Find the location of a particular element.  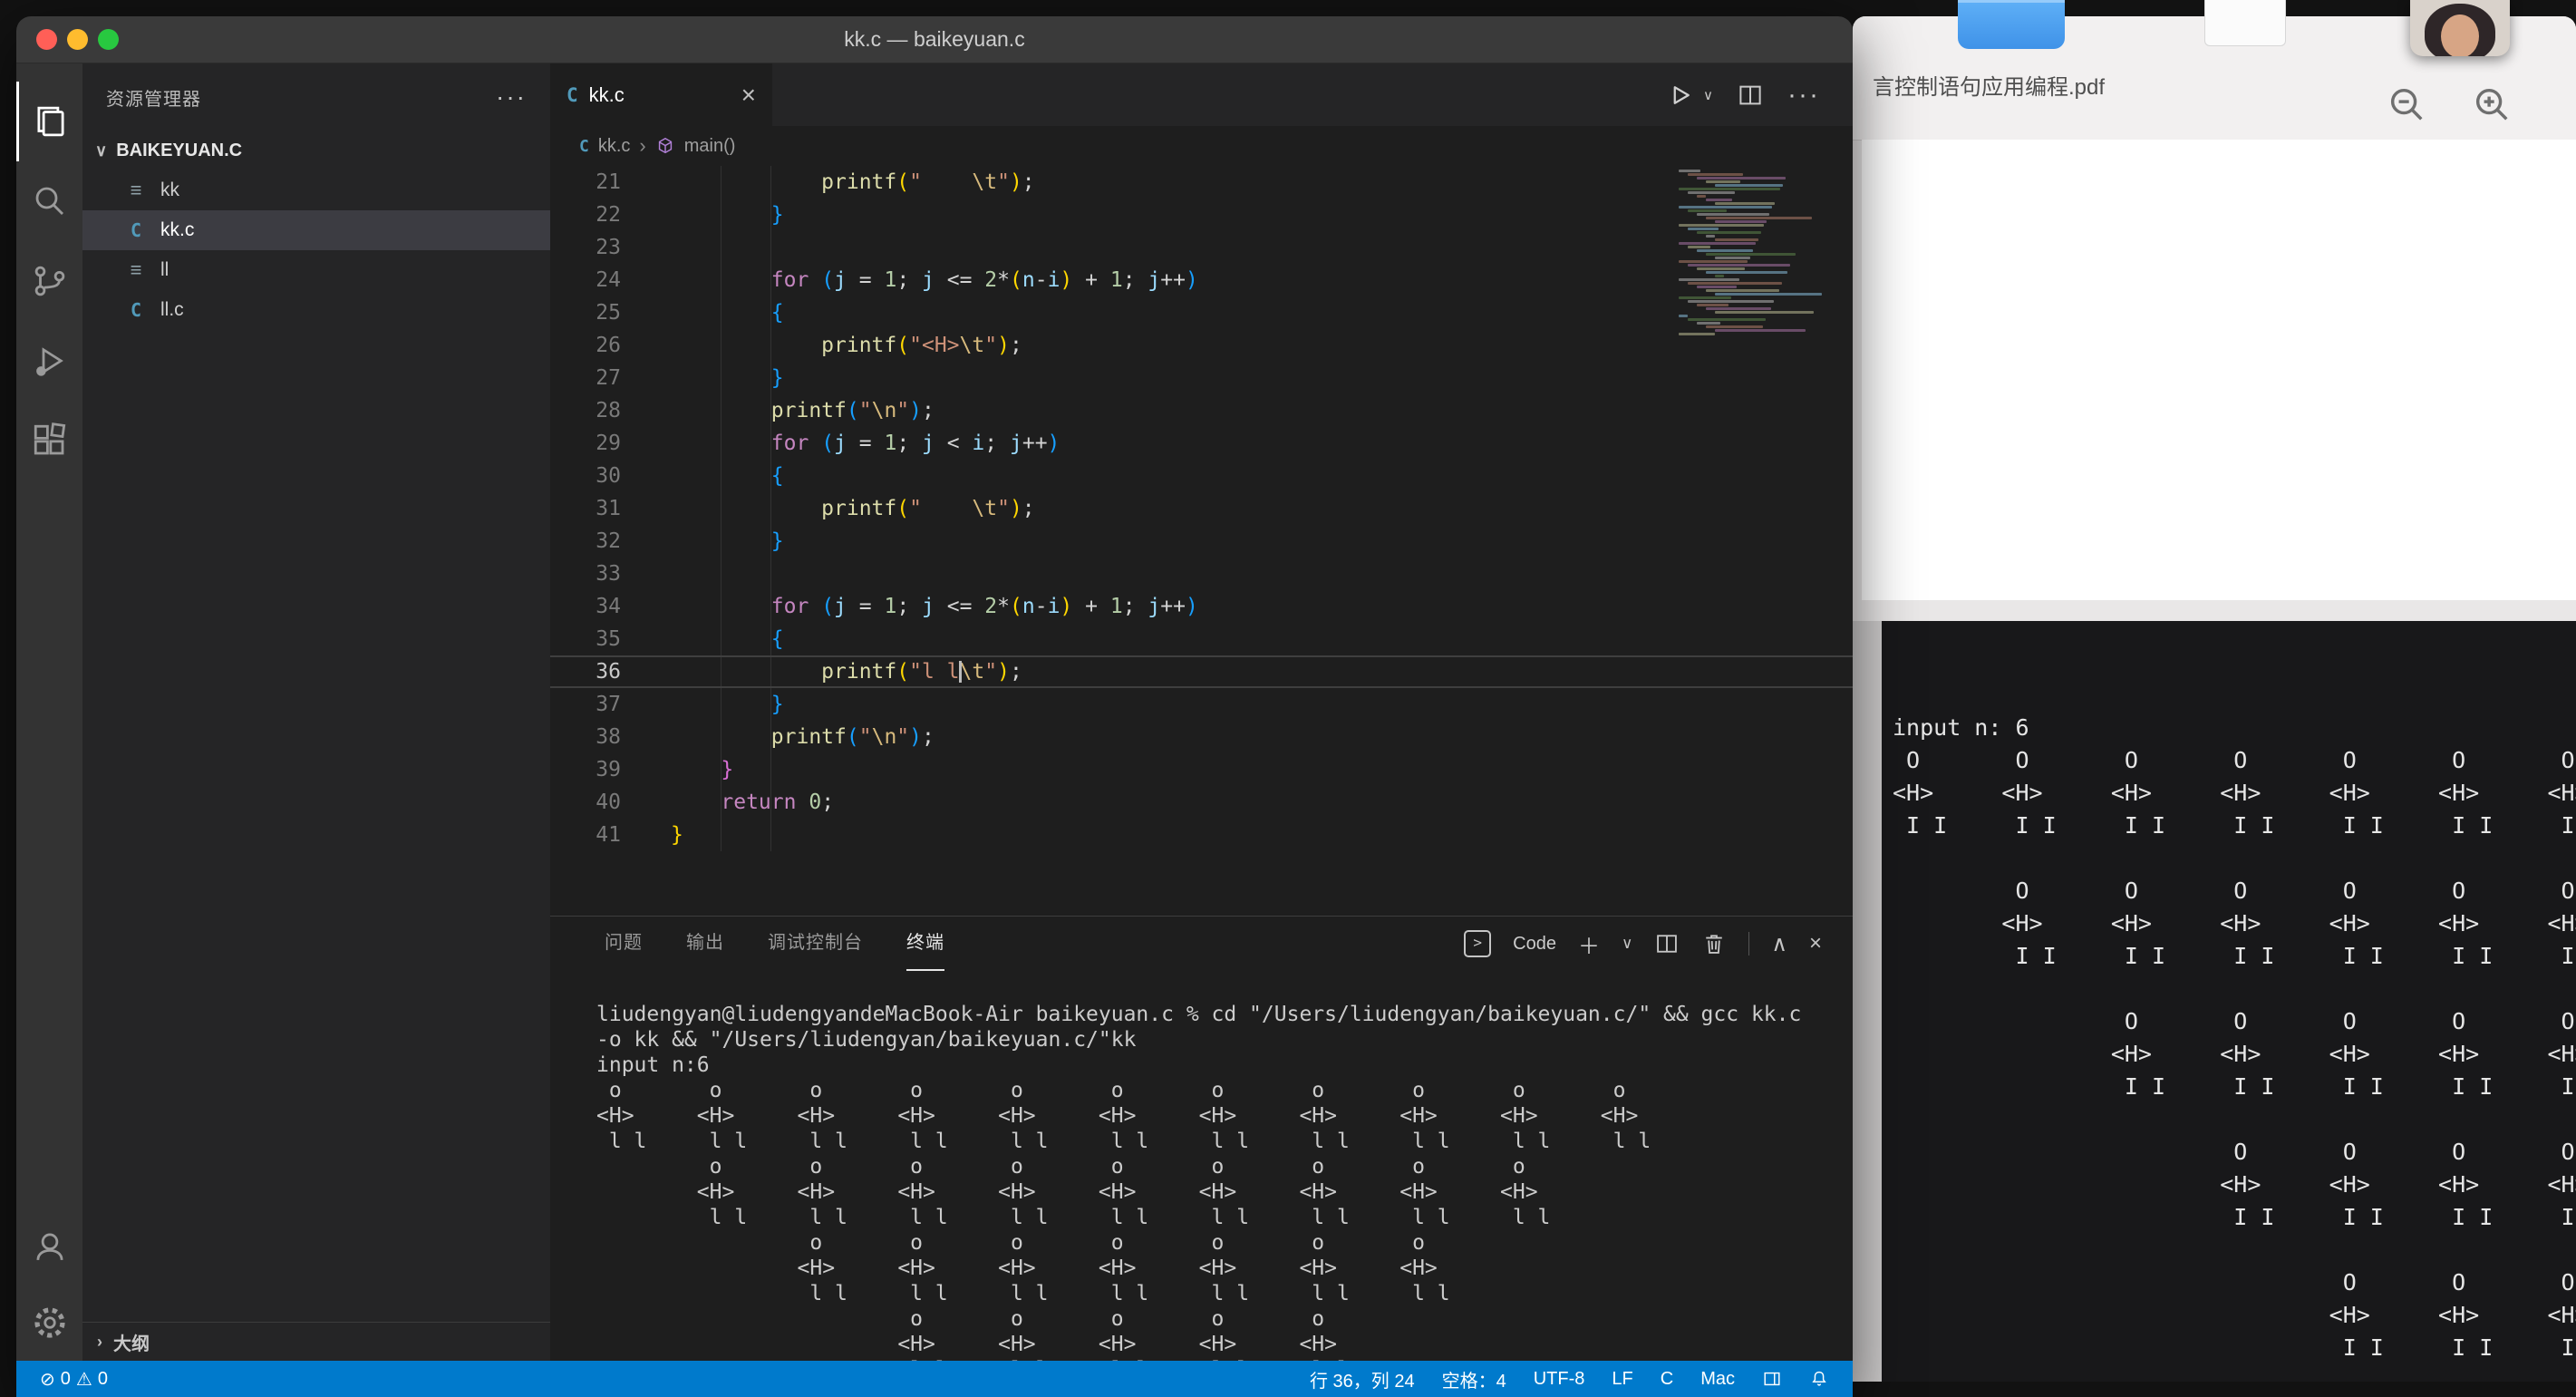

terminal-profile-label: Code is located at coordinates (1534, 944).